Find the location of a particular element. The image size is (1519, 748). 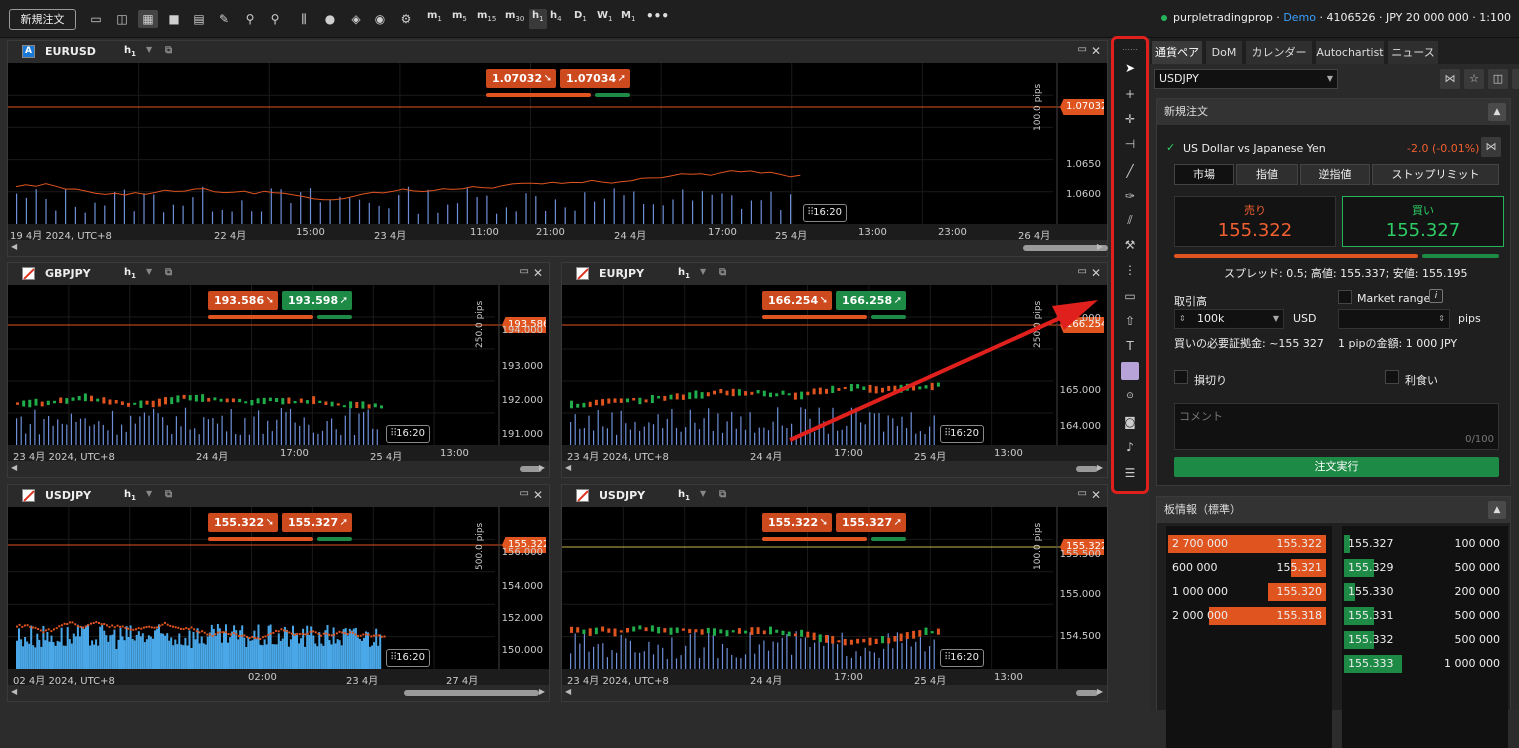

sell-price: 155.322 is located at coordinates (1255, 230).